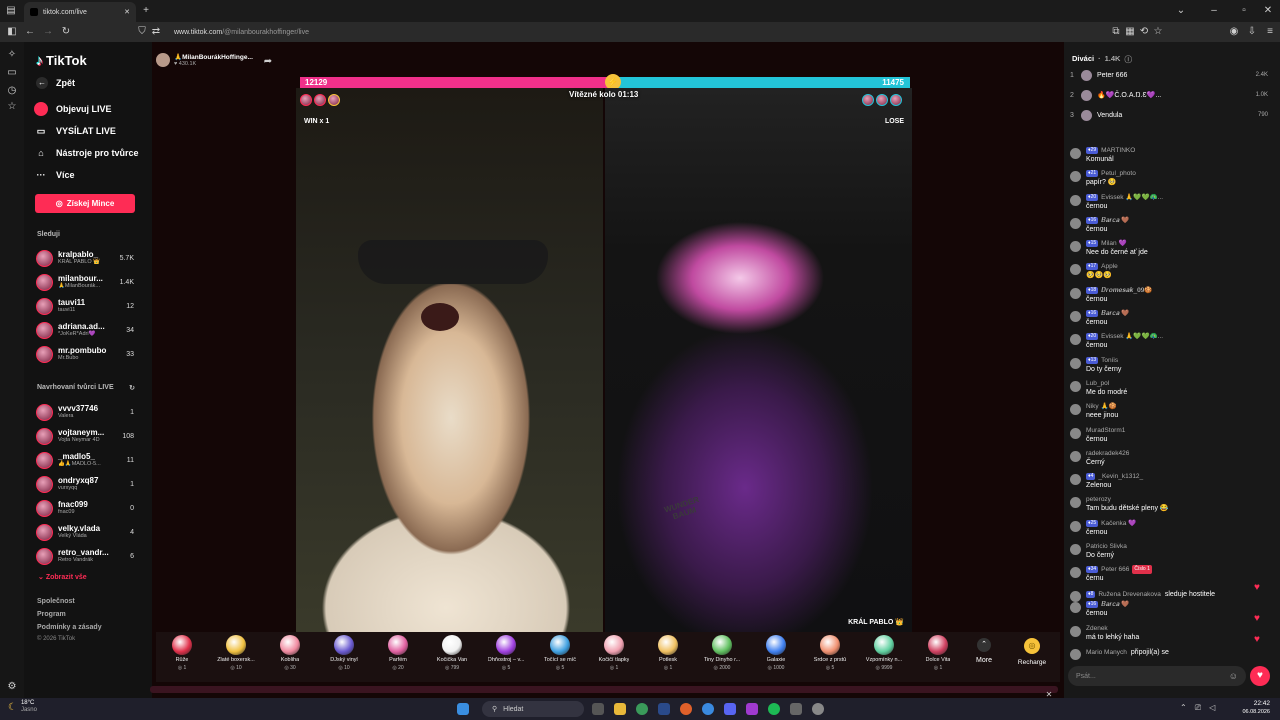 Image resolution: width=1280 pixels, height=720 pixels. What do you see at coordinates (85, 203) in the screenshot?
I see `get-coins-button: ◎ Získej Mince` at bounding box center [85, 203].